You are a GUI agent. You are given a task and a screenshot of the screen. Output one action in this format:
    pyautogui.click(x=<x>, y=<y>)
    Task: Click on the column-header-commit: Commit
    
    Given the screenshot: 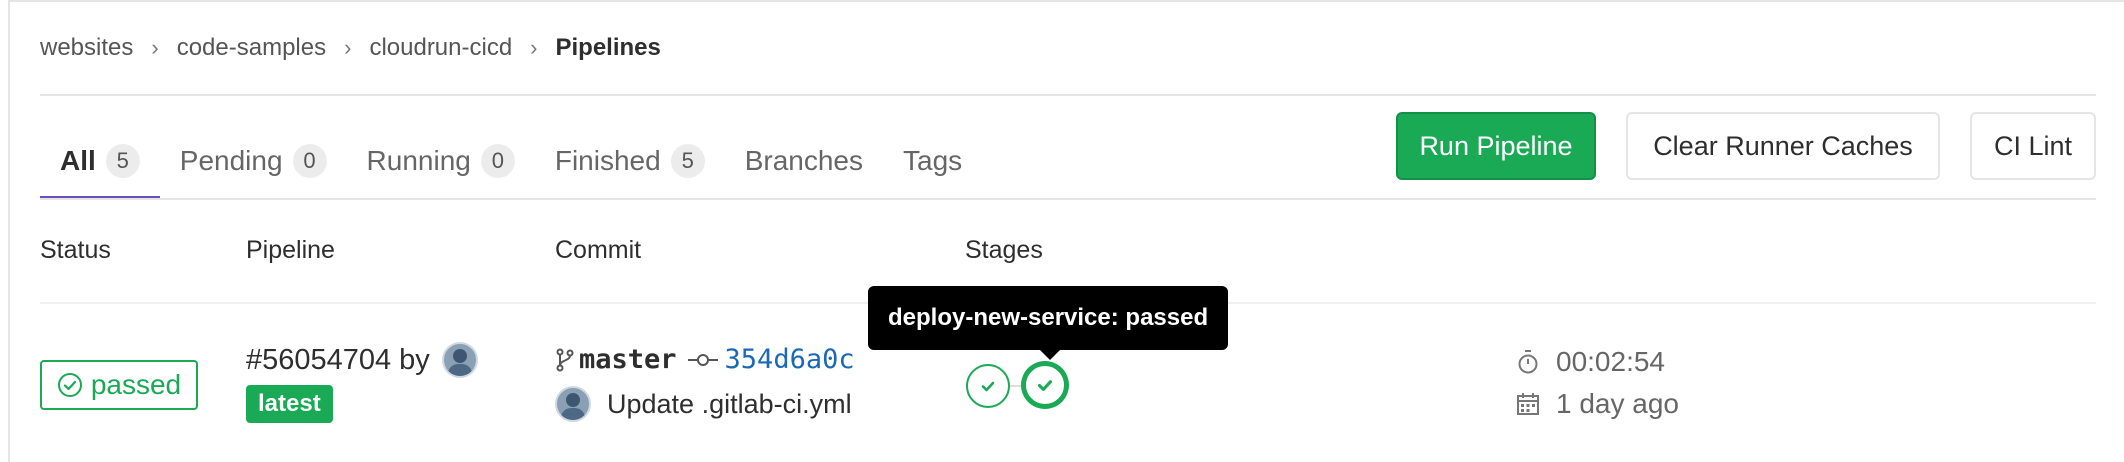 What is the action you would take?
    pyautogui.click(x=598, y=250)
    